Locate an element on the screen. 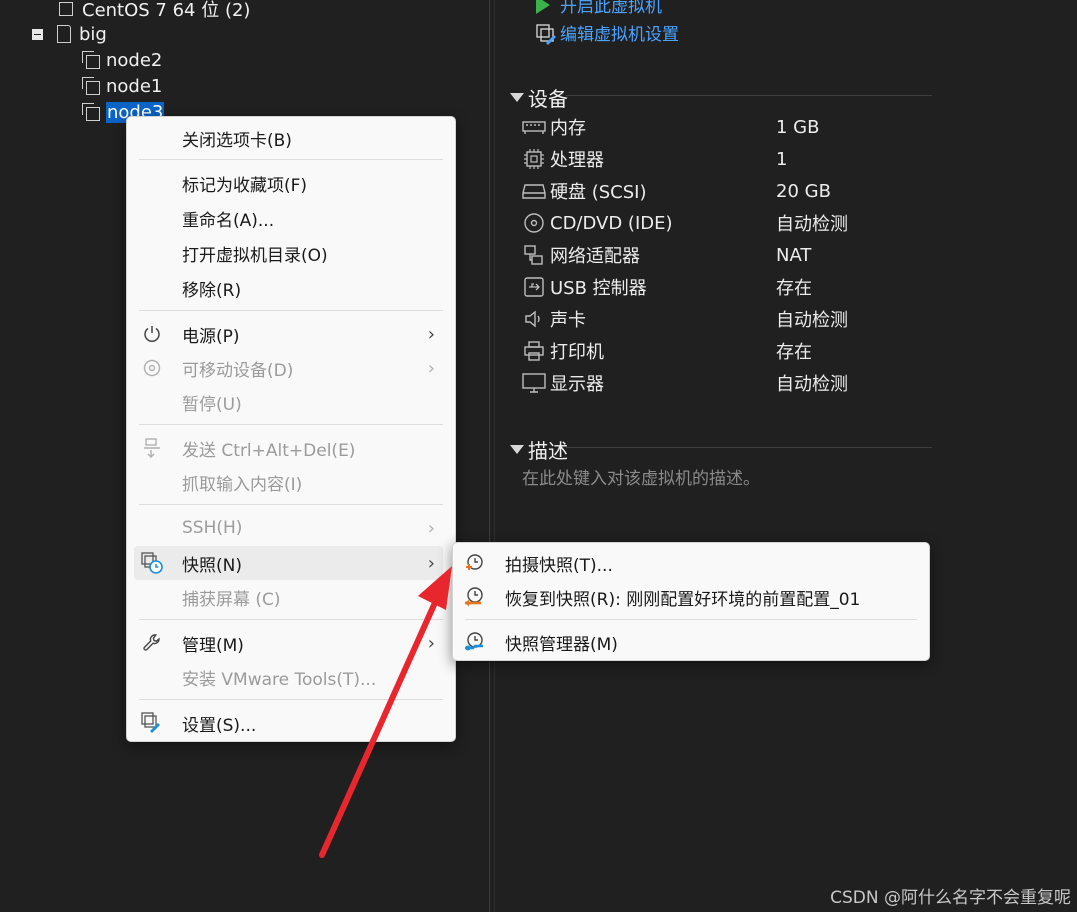 The width and height of the screenshot is (1077, 912). wrench-icon is located at coordinates (152, 643).